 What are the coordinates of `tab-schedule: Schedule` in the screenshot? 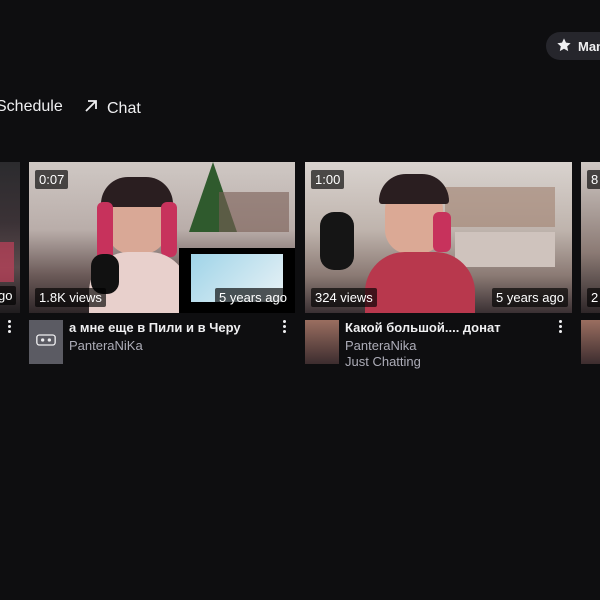 It's located at (31, 107).